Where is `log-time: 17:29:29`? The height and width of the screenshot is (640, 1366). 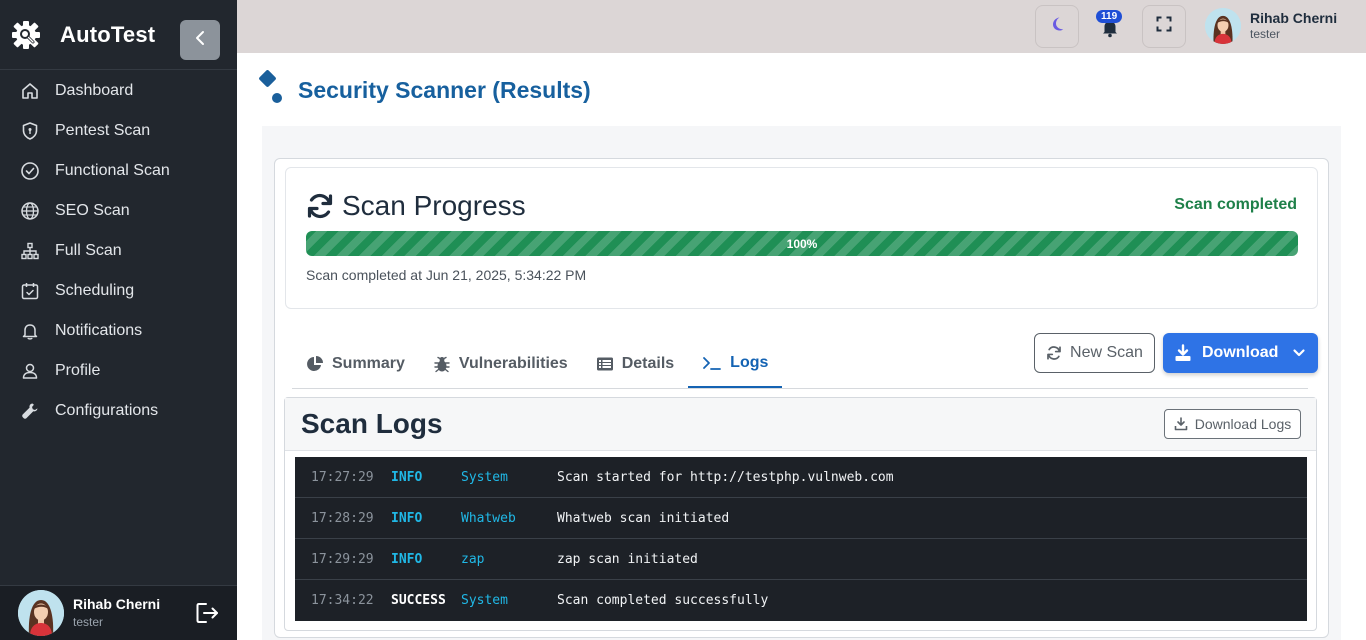
log-time: 17:29:29 is located at coordinates (342, 559).